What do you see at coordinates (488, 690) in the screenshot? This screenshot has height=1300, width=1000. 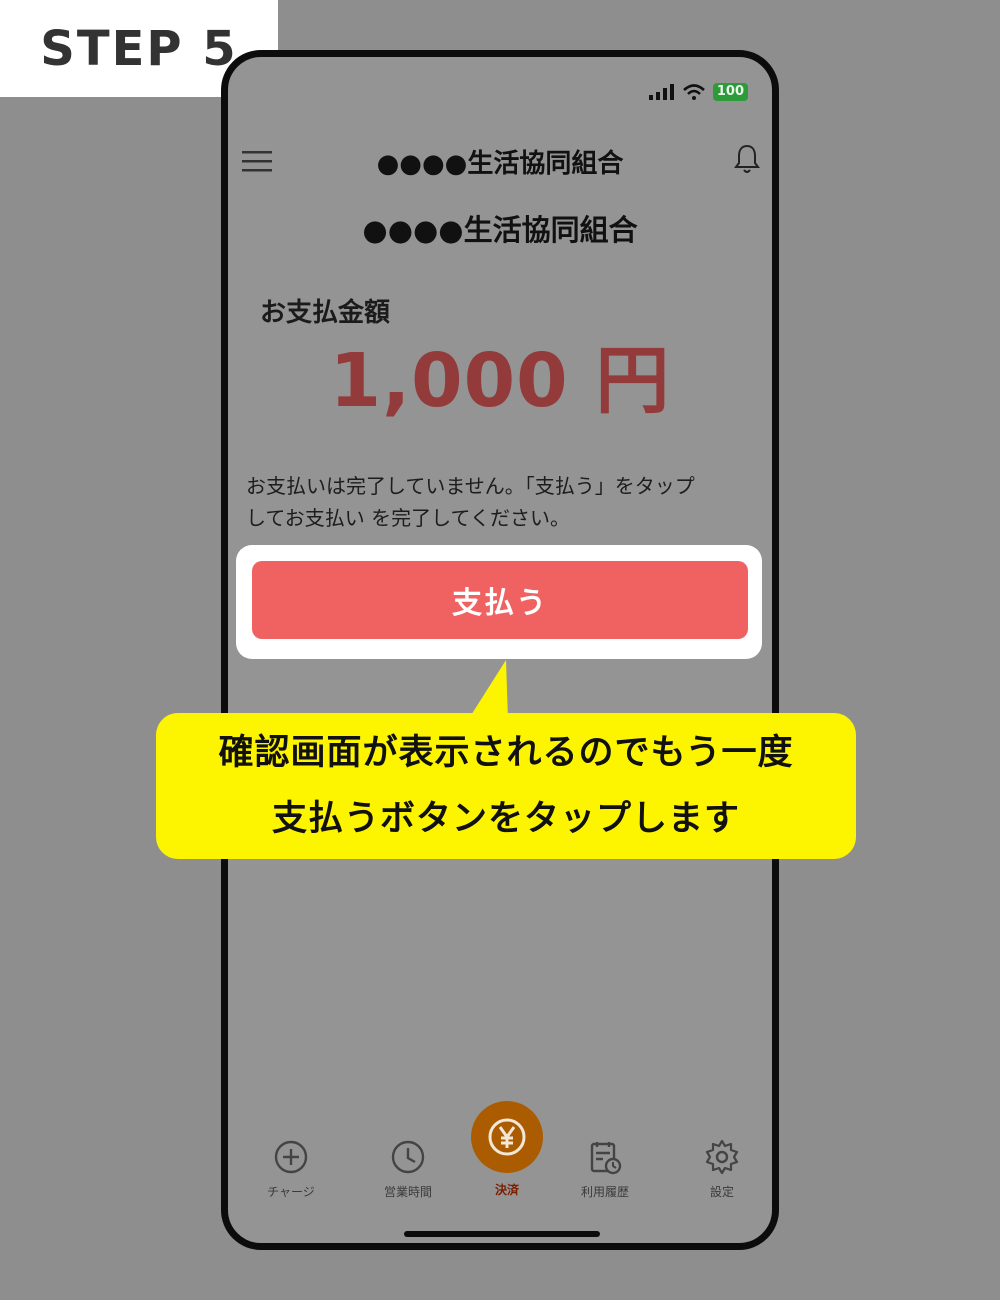 I see `callout-pointer` at bounding box center [488, 690].